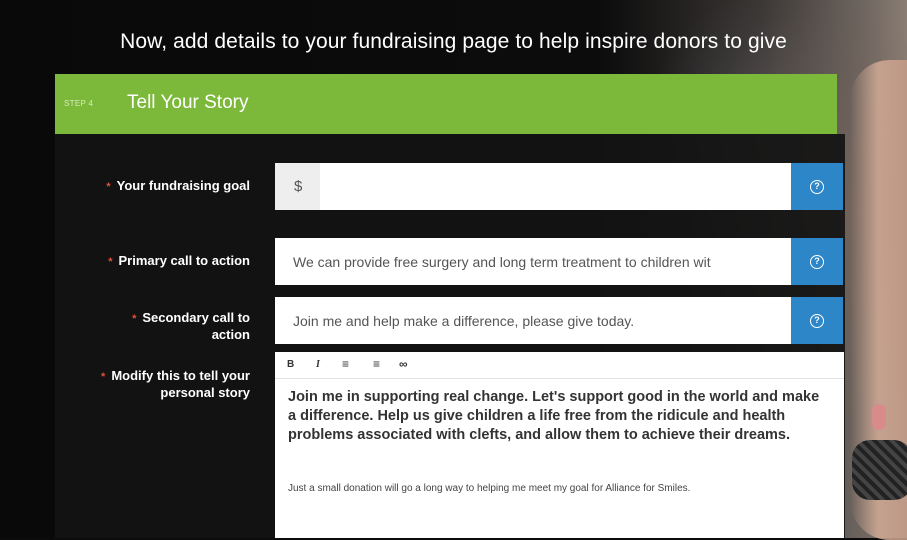 The image size is (907, 540). I want to click on goal-help-button: ?, so click(817, 186).